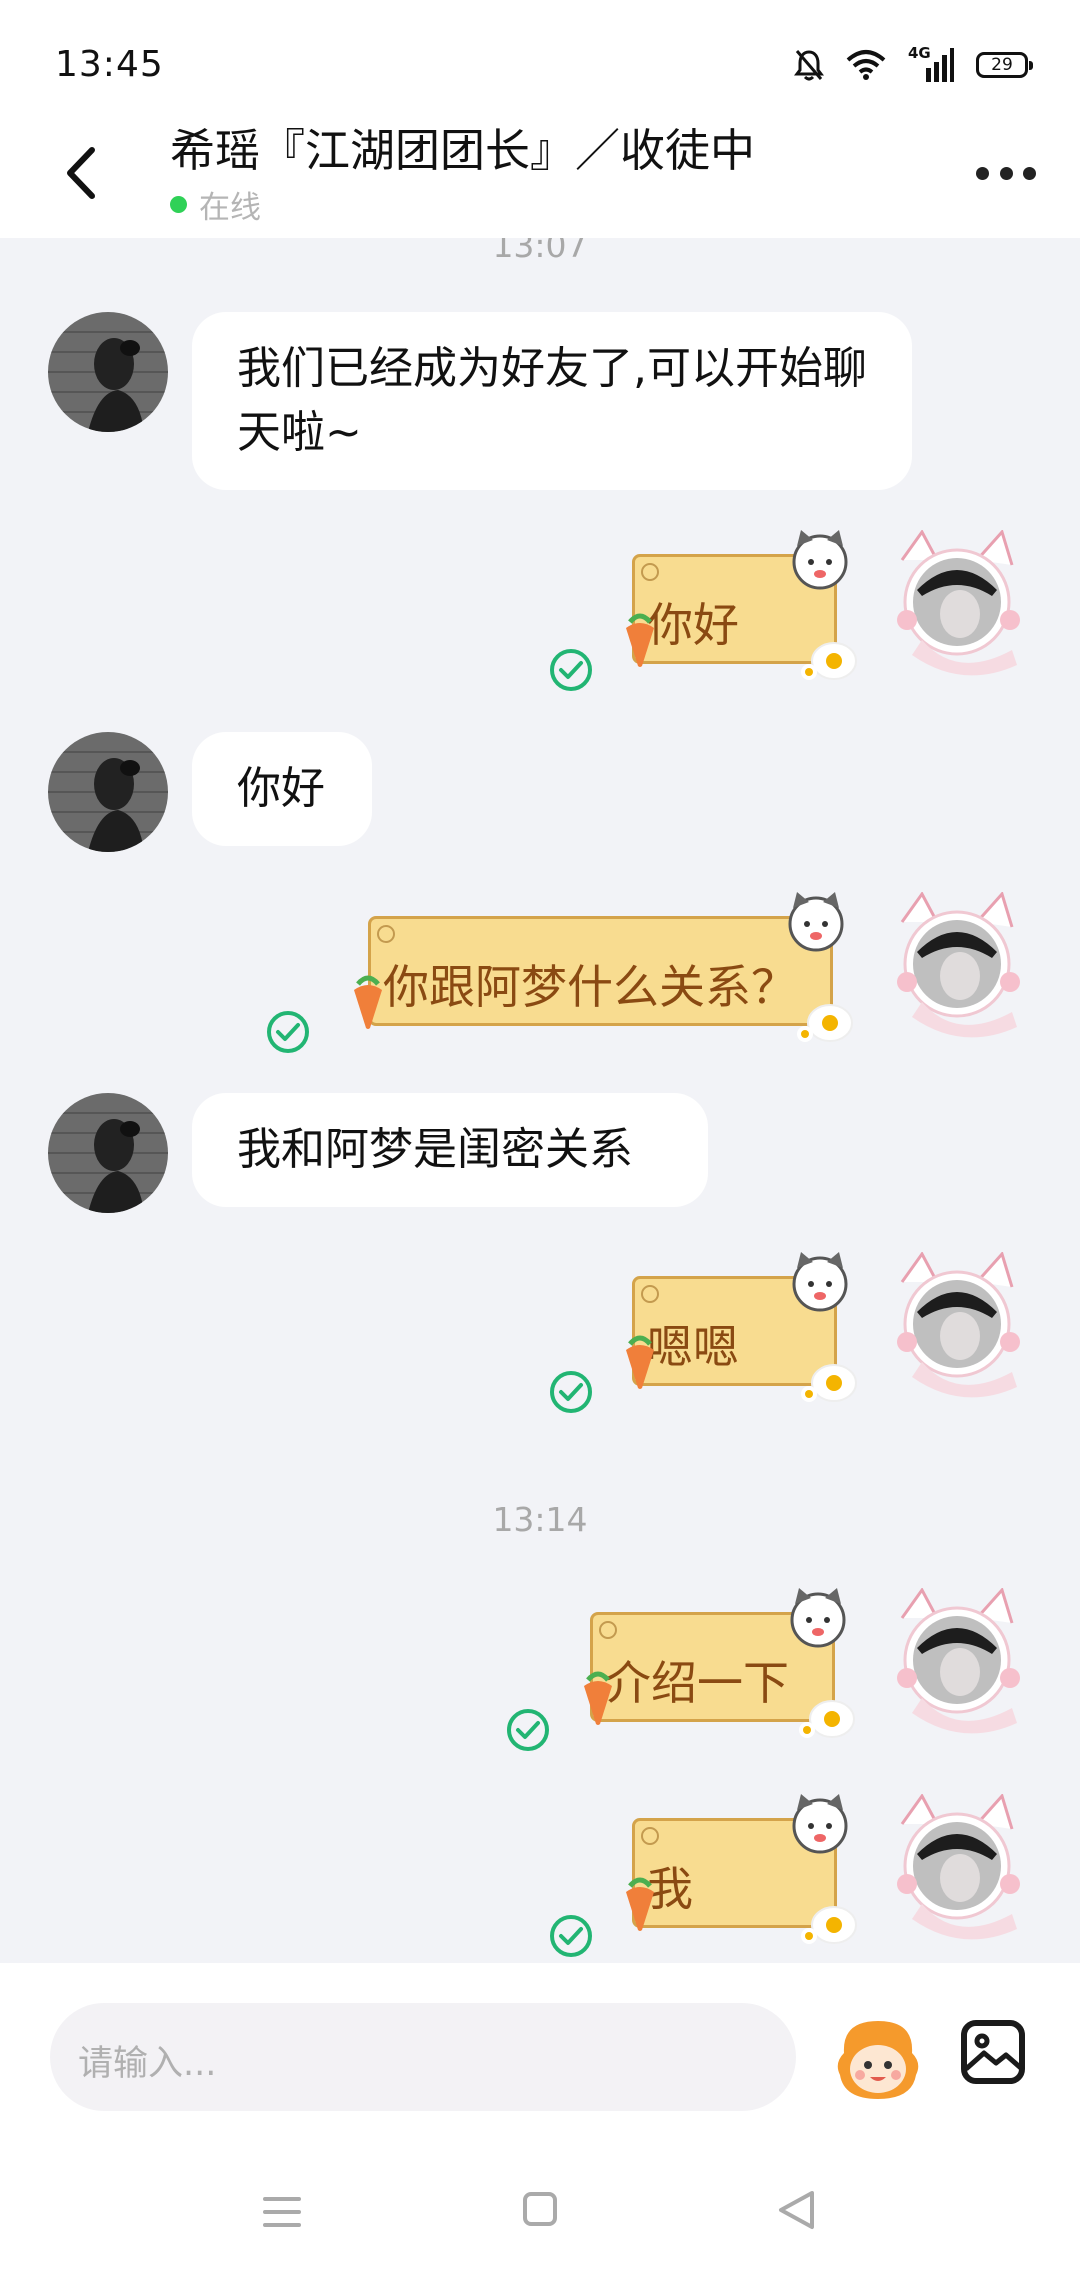 This screenshot has height=2280, width=1080. I want to click on nav-home-icon, so click(540, 2209).